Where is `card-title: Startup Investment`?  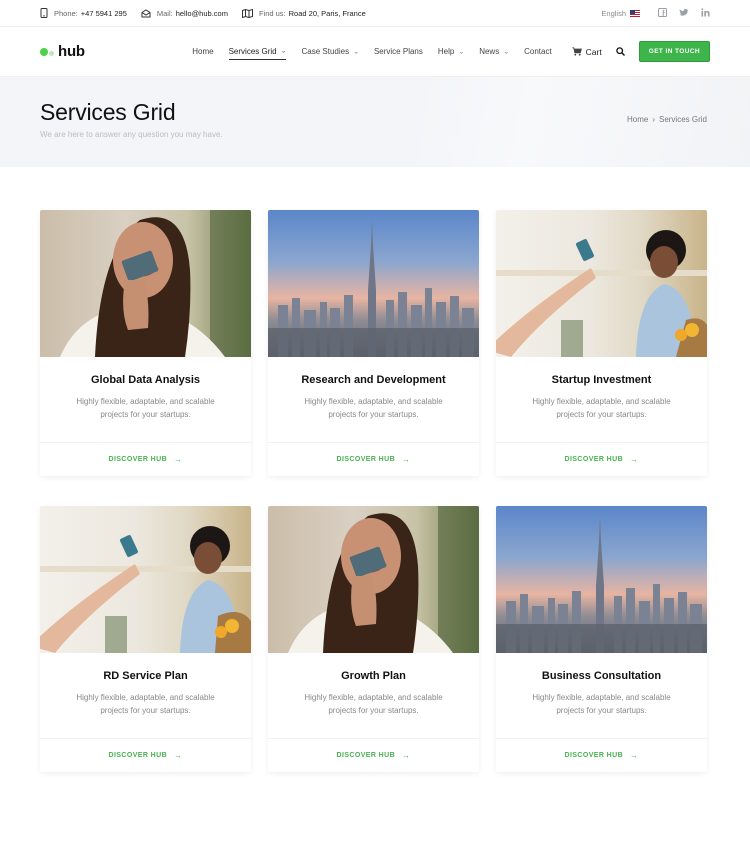 card-title: Startup Investment is located at coordinates (601, 380).